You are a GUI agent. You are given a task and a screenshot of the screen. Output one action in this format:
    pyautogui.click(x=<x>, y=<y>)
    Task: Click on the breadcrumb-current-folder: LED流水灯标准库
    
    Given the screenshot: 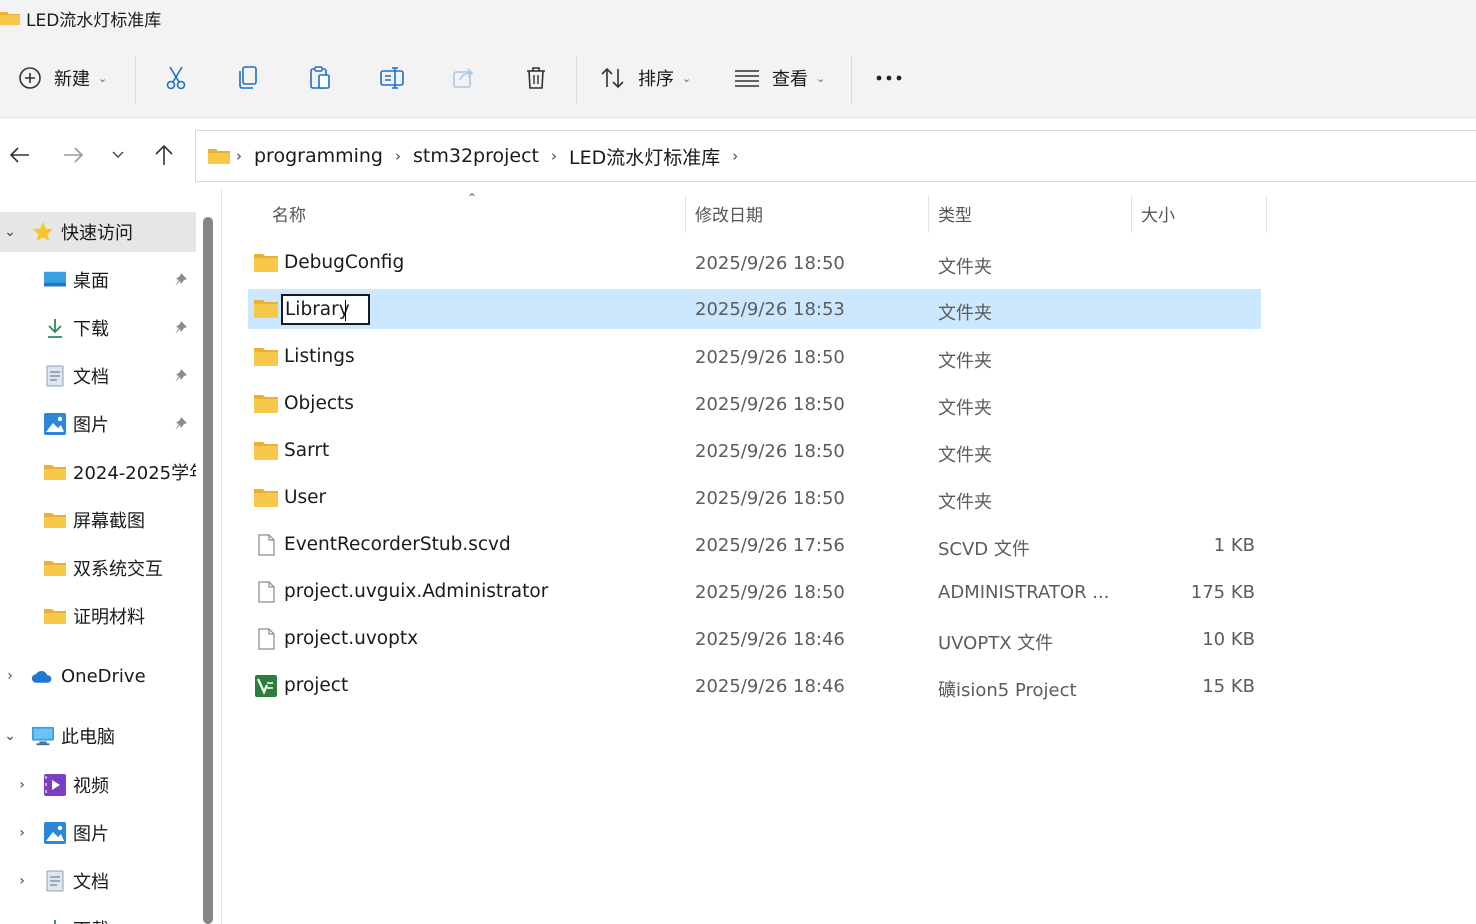 What is the action you would take?
    pyautogui.click(x=644, y=156)
    